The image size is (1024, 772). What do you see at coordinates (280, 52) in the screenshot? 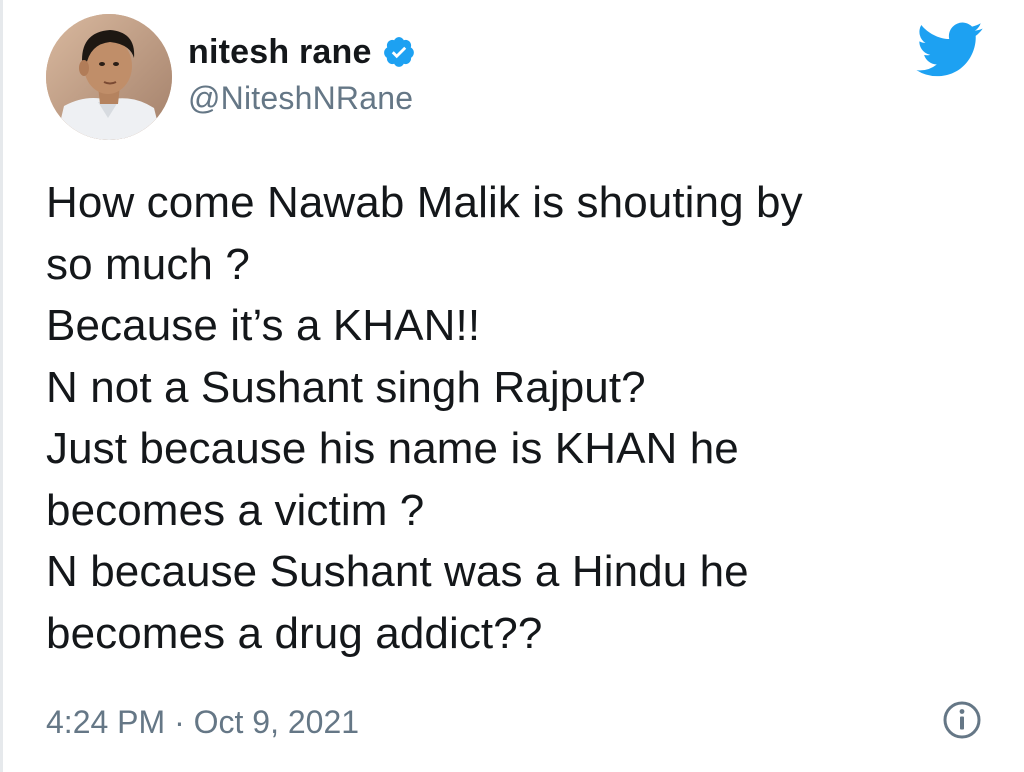
I see `display-name: nitesh rane` at bounding box center [280, 52].